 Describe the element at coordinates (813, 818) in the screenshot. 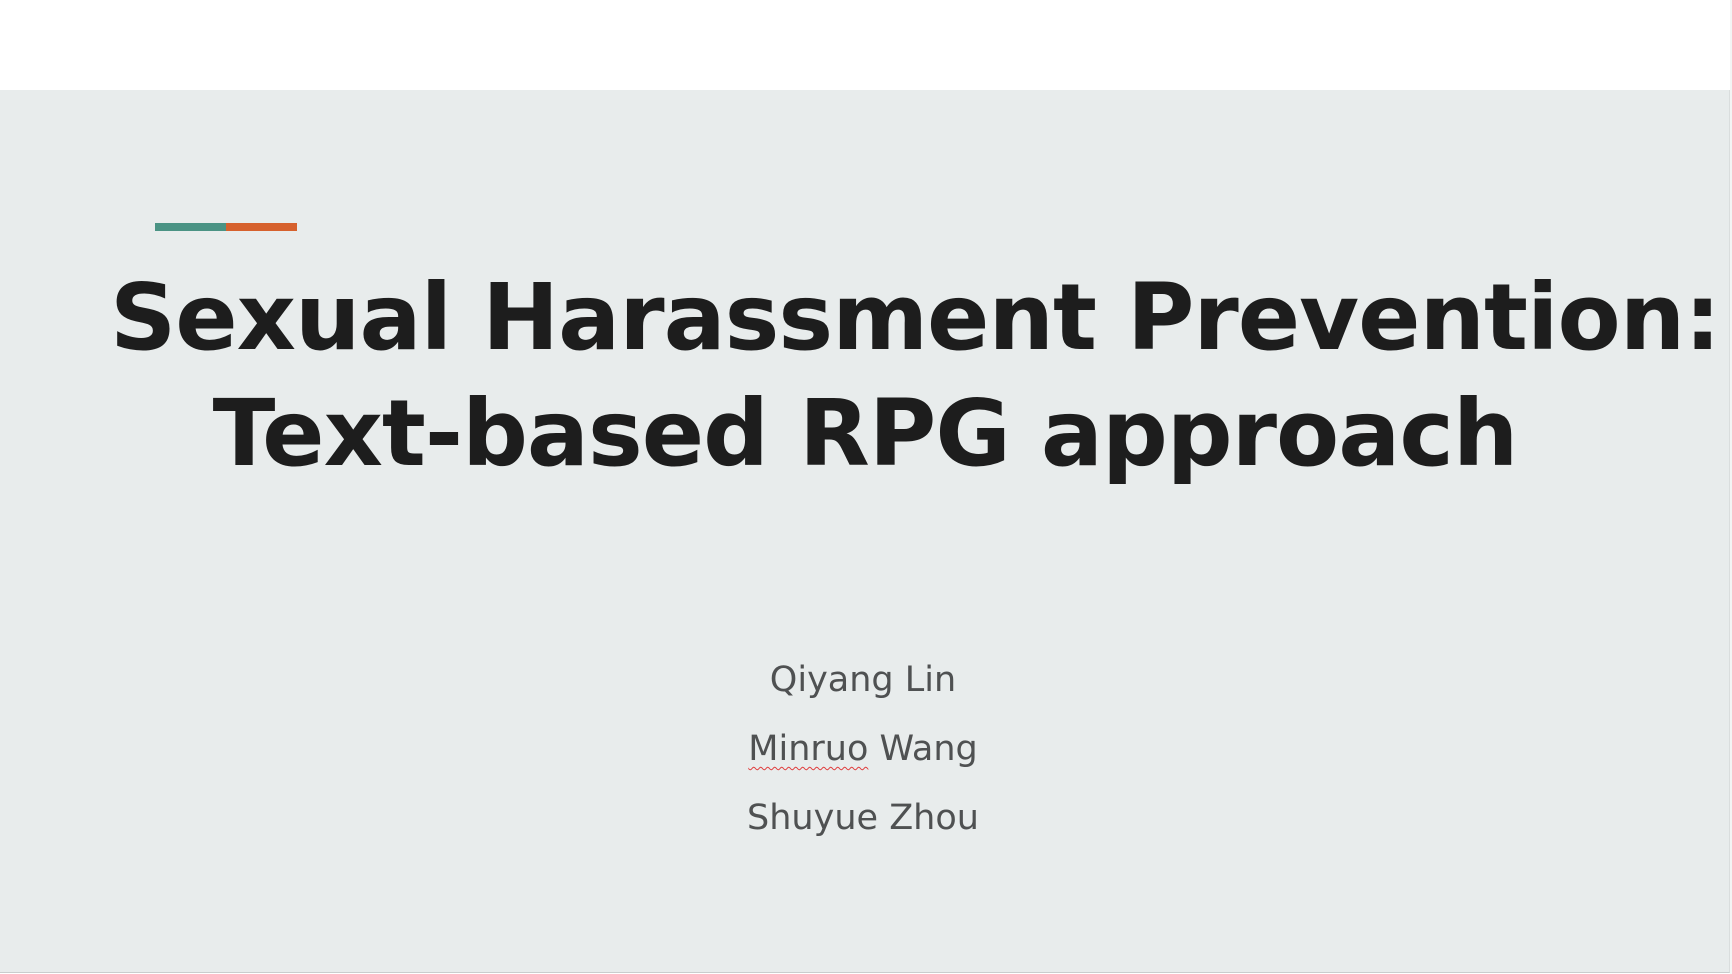

I see `author-first-name: Shuyue` at that location.